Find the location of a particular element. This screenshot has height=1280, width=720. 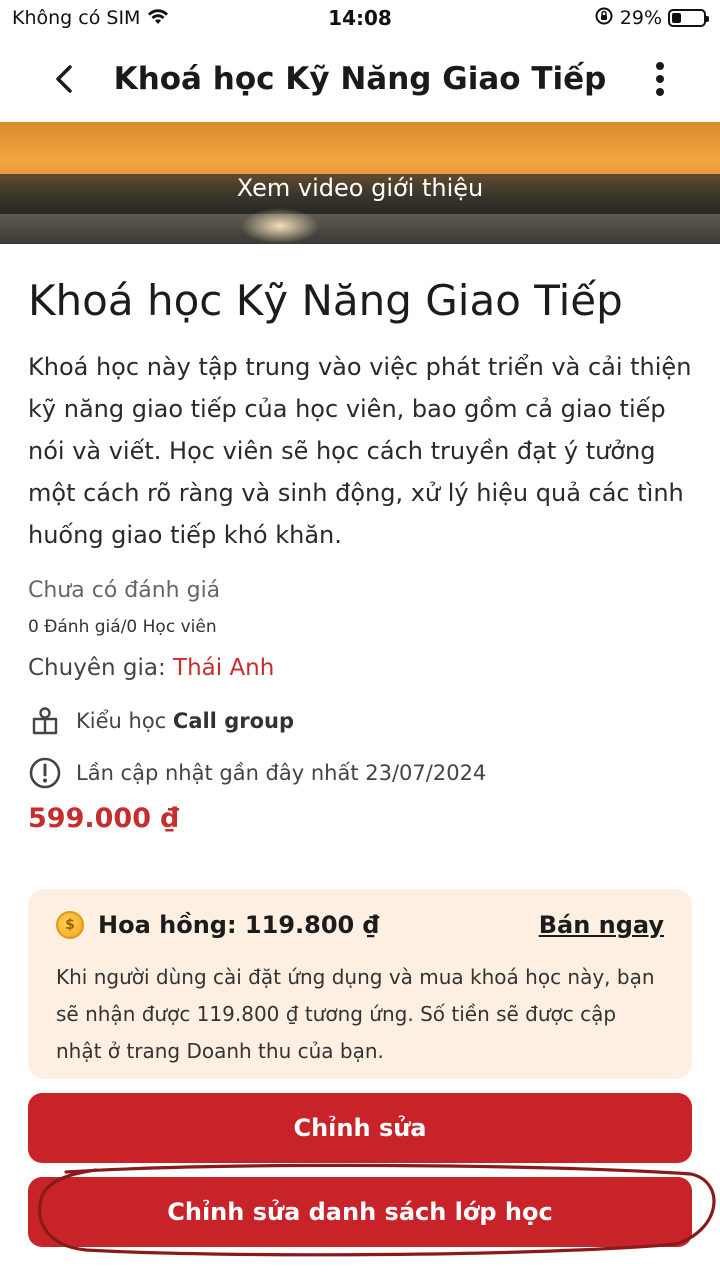

banner-sun-reflection is located at coordinates (280, 226).